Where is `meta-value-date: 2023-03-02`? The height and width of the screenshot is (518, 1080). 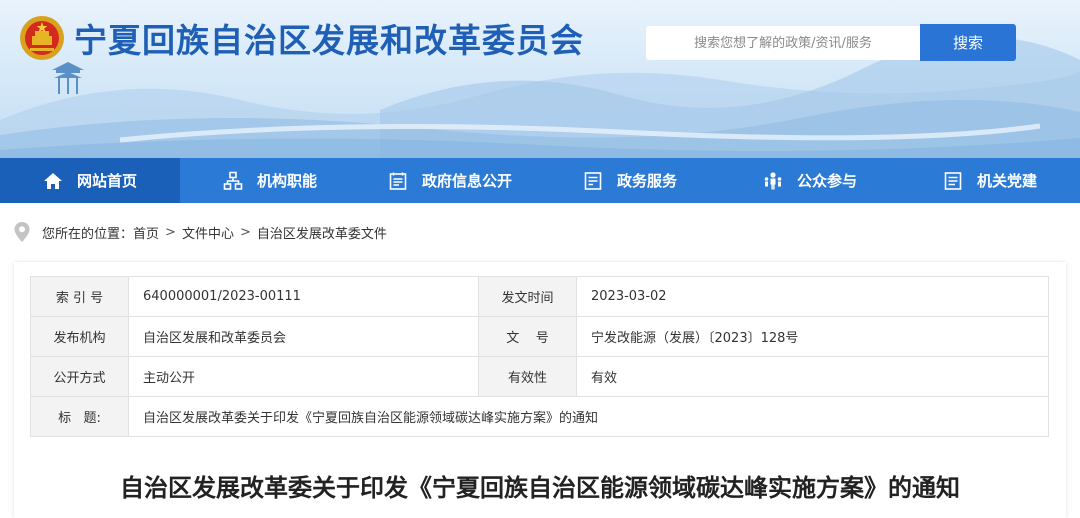
meta-value-date: 2023-03-02 is located at coordinates (812, 296).